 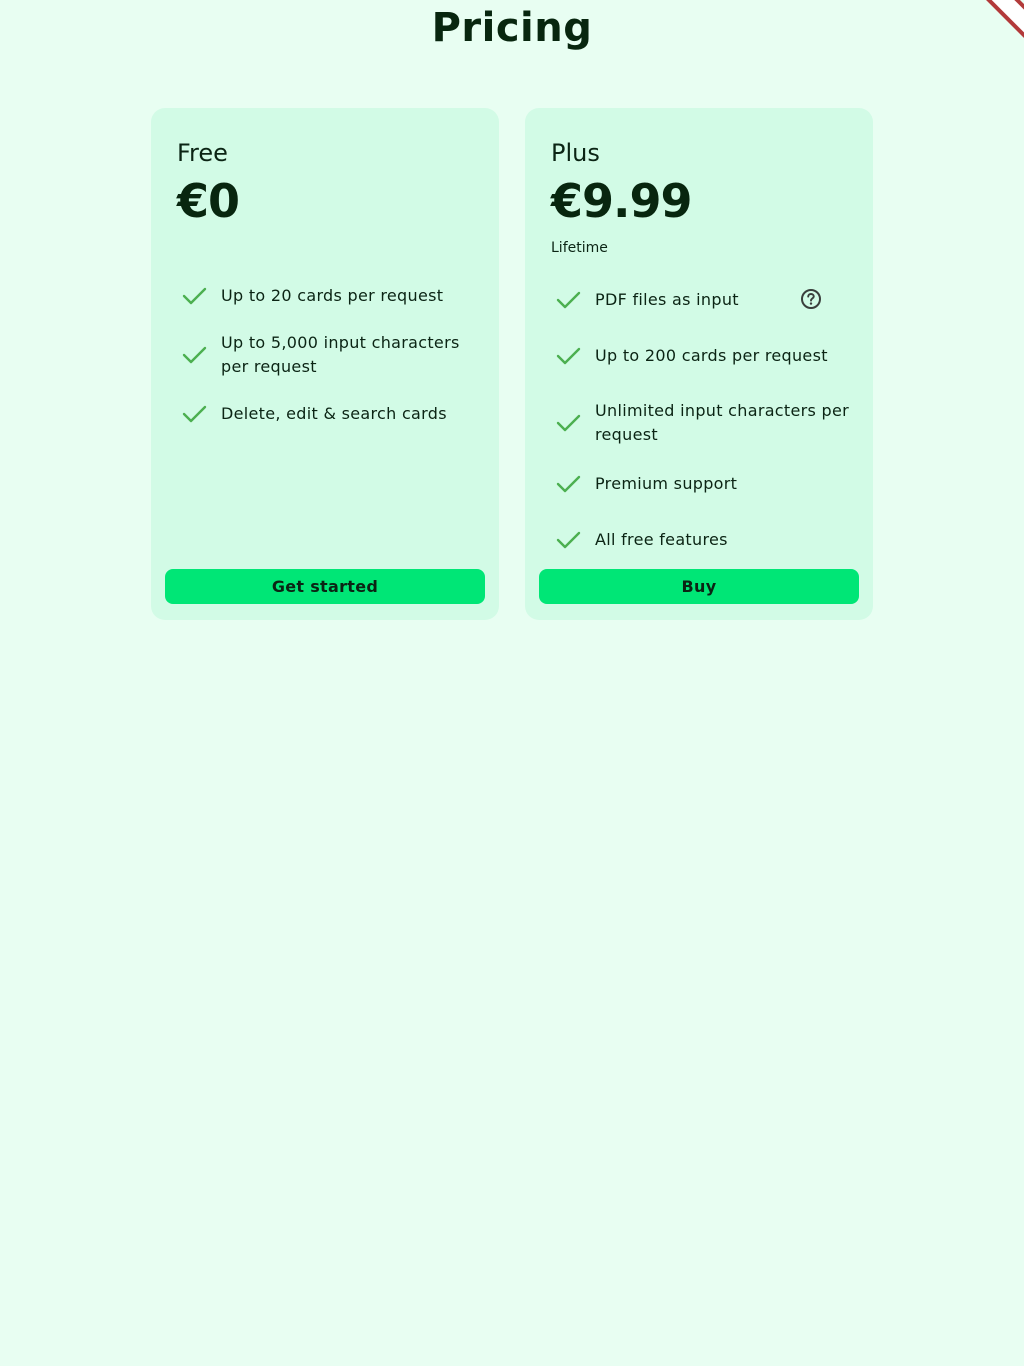 I want to click on feature-item: Up to 200 cards per request, so click(x=701, y=356).